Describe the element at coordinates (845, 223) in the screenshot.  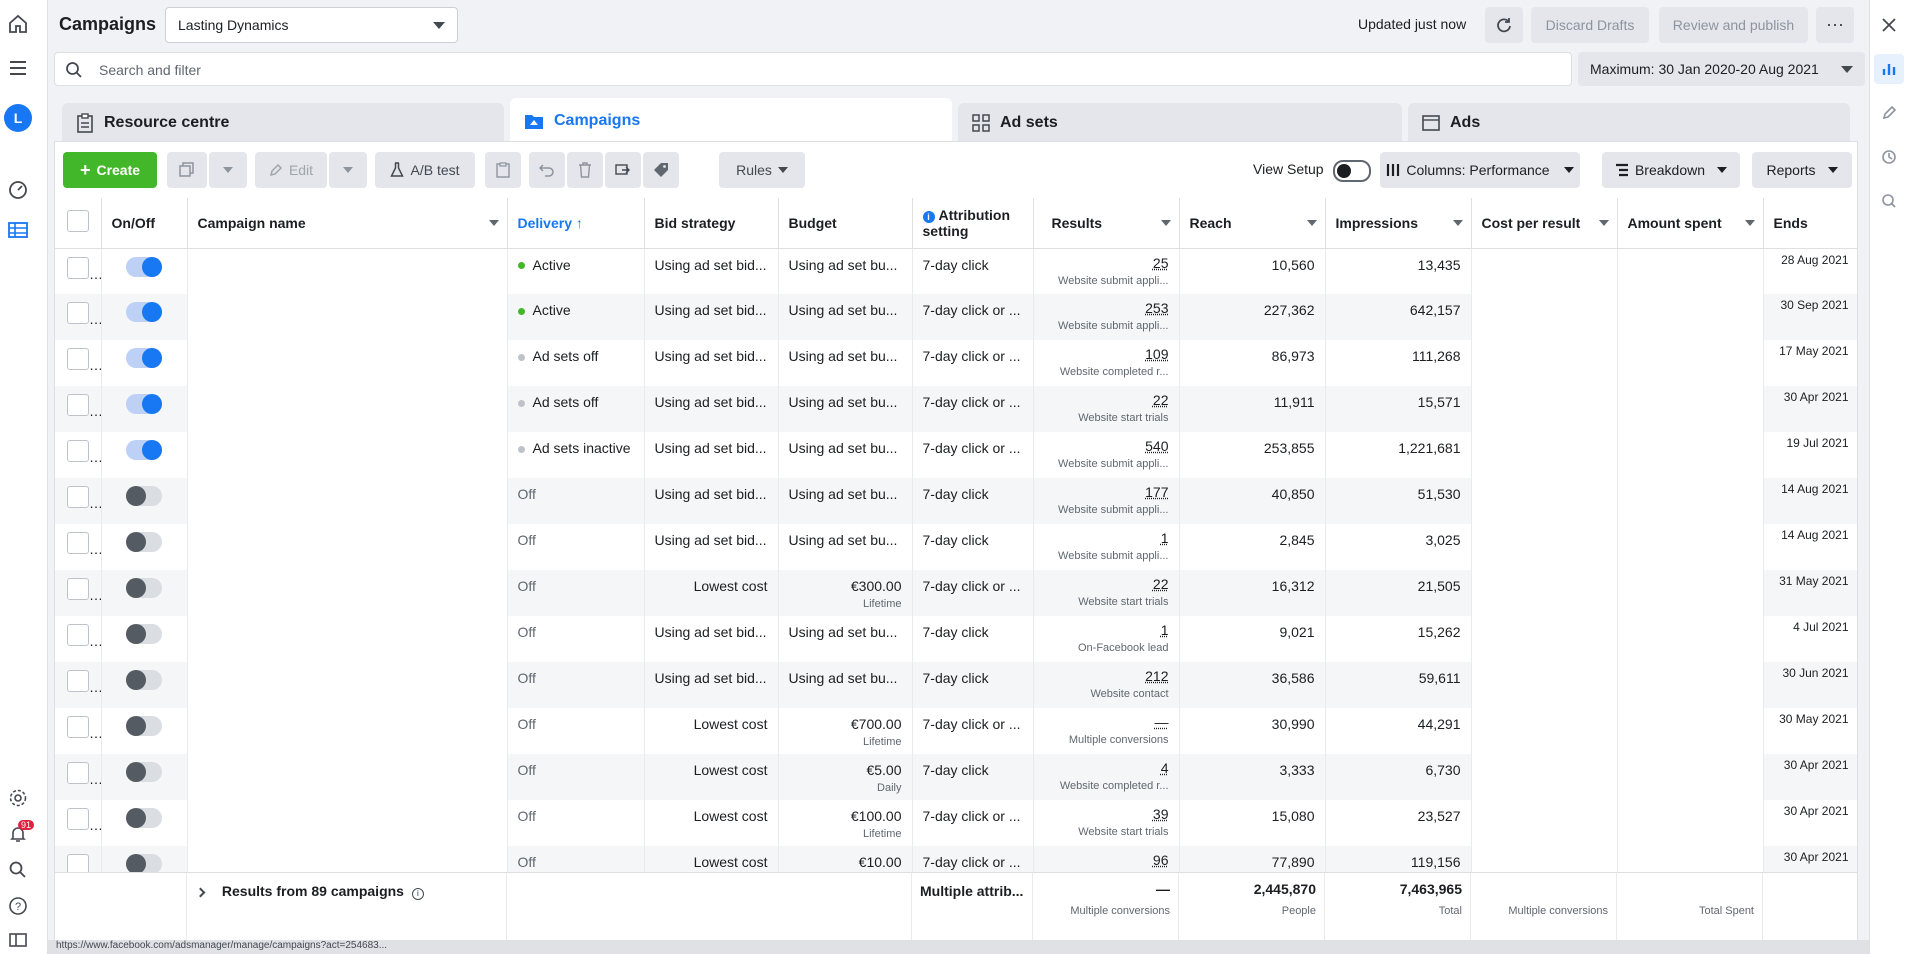
I see `col-budget: Budget` at that location.